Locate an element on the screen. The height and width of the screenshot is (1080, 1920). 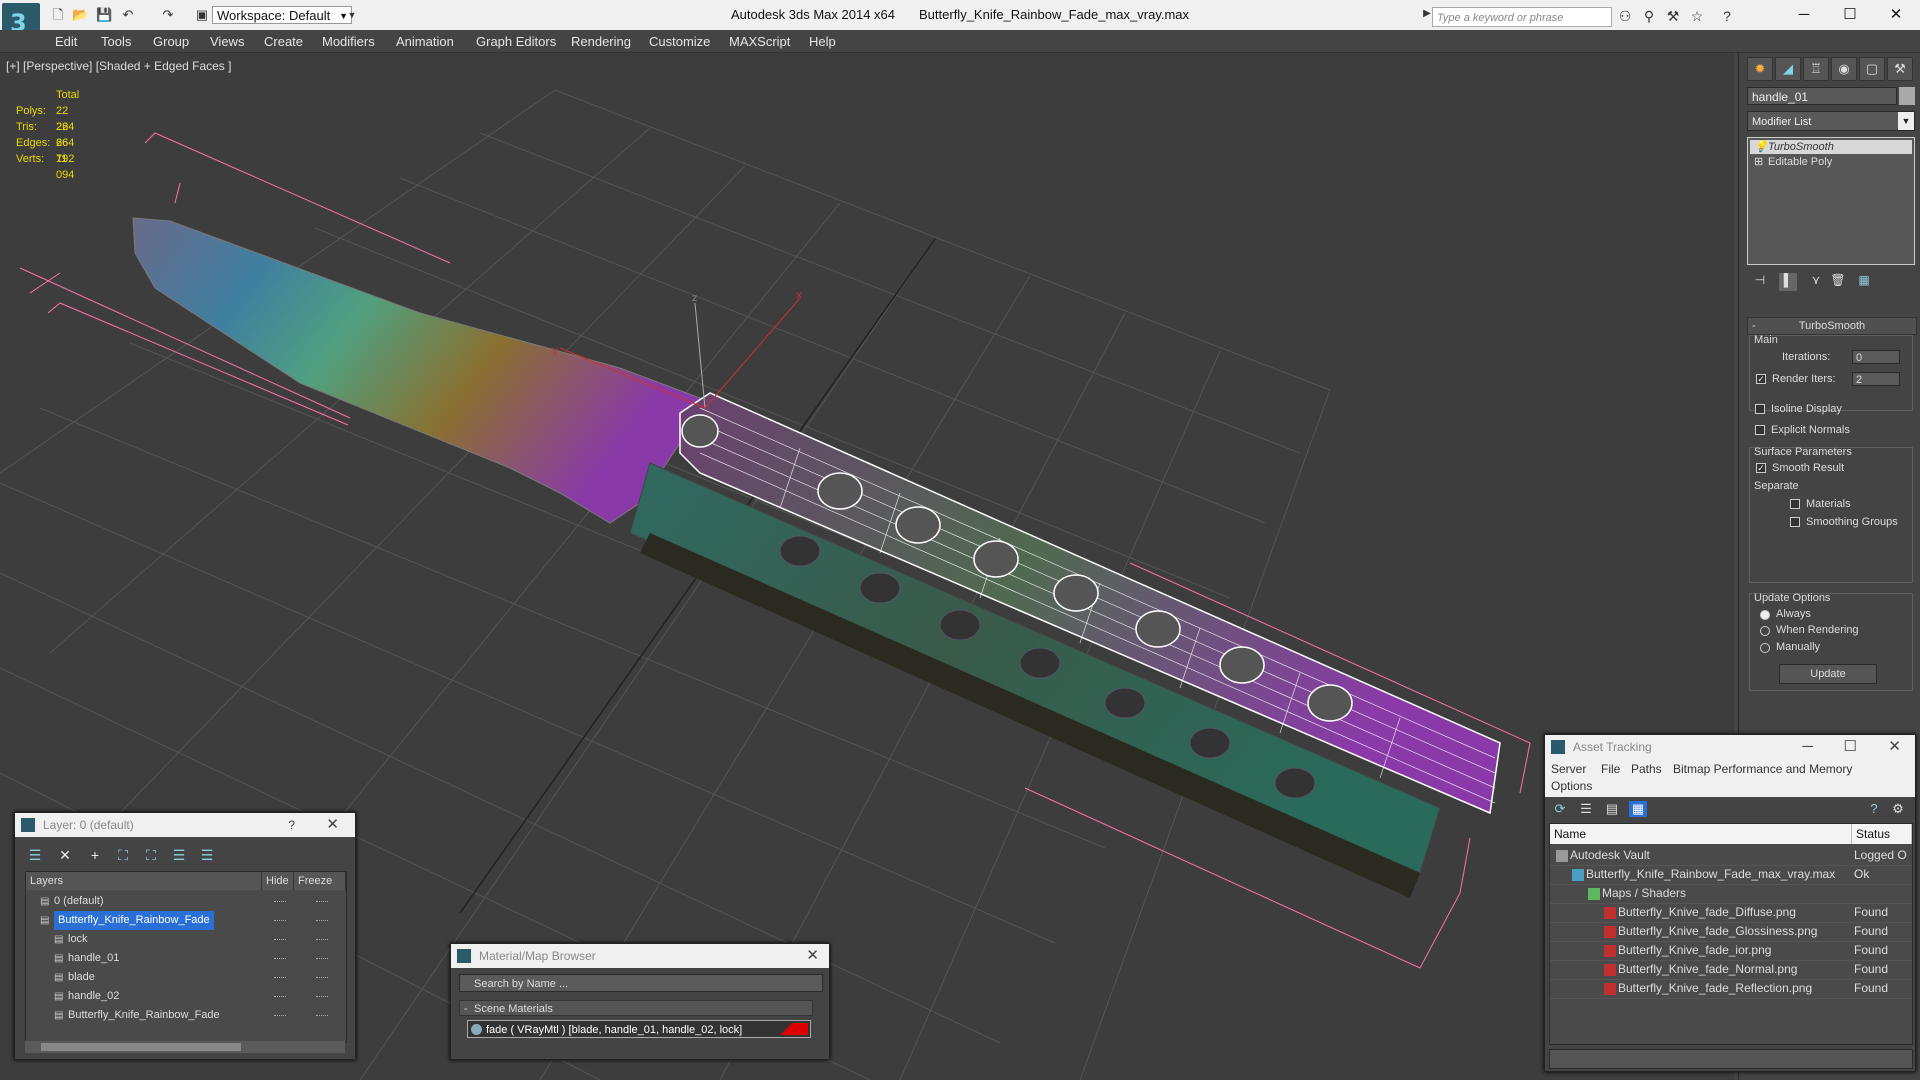
asset-close-button: ✕ is located at coordinates (1894, 747).